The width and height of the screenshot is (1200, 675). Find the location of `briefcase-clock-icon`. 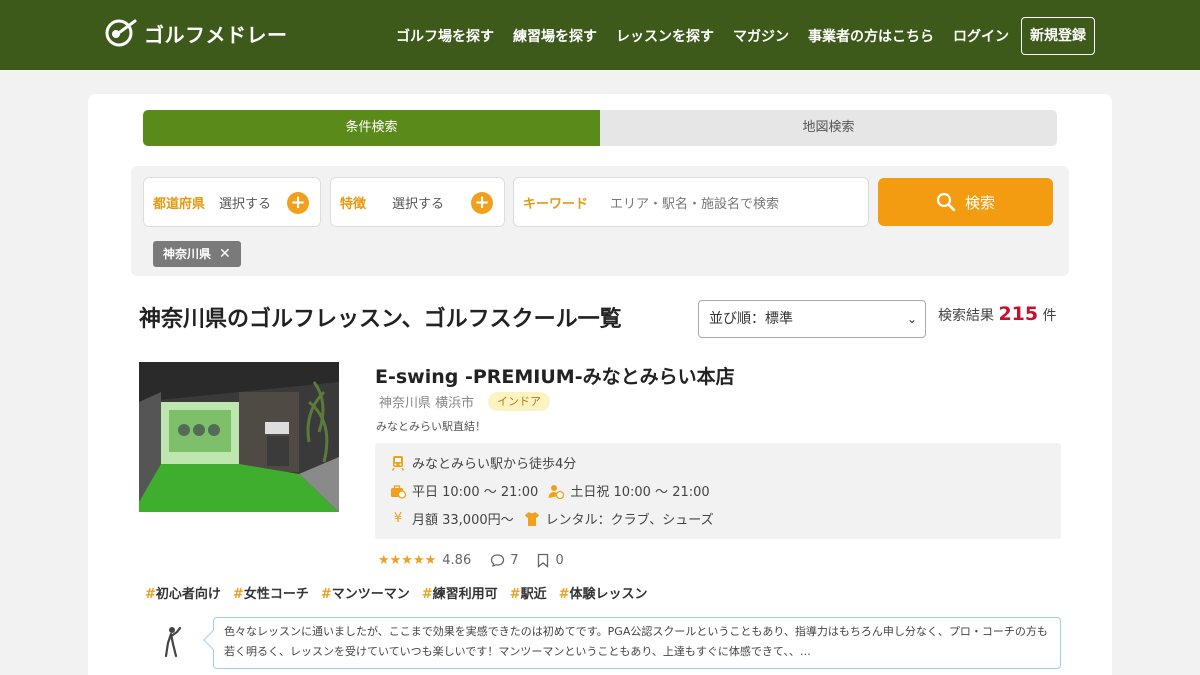

briefcase-clock-icon is located at coordinates (398, 491).